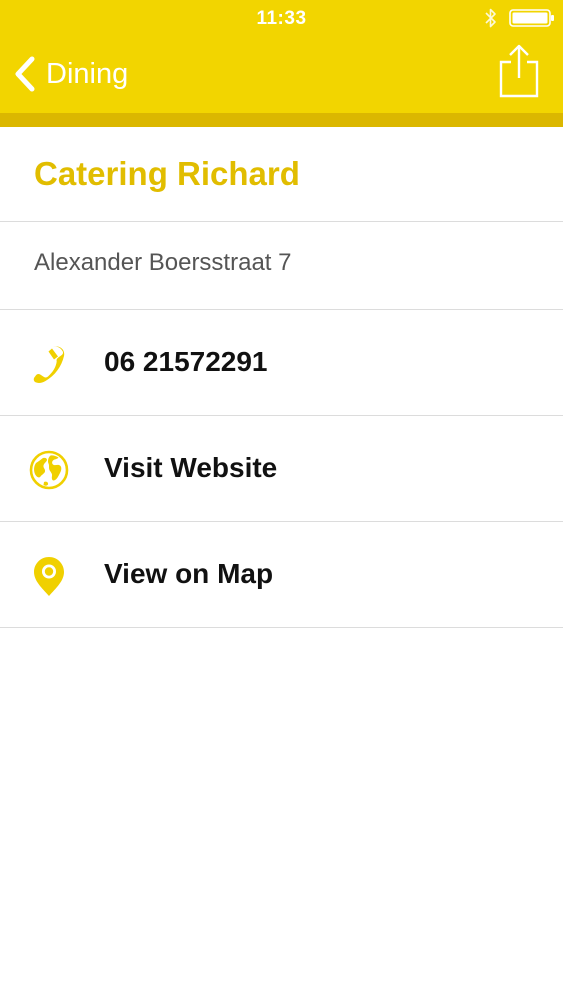  What do you see at coordinates (531, 18) in the screenshot?
I see `battery-icon` at bounding box center [531, 18].